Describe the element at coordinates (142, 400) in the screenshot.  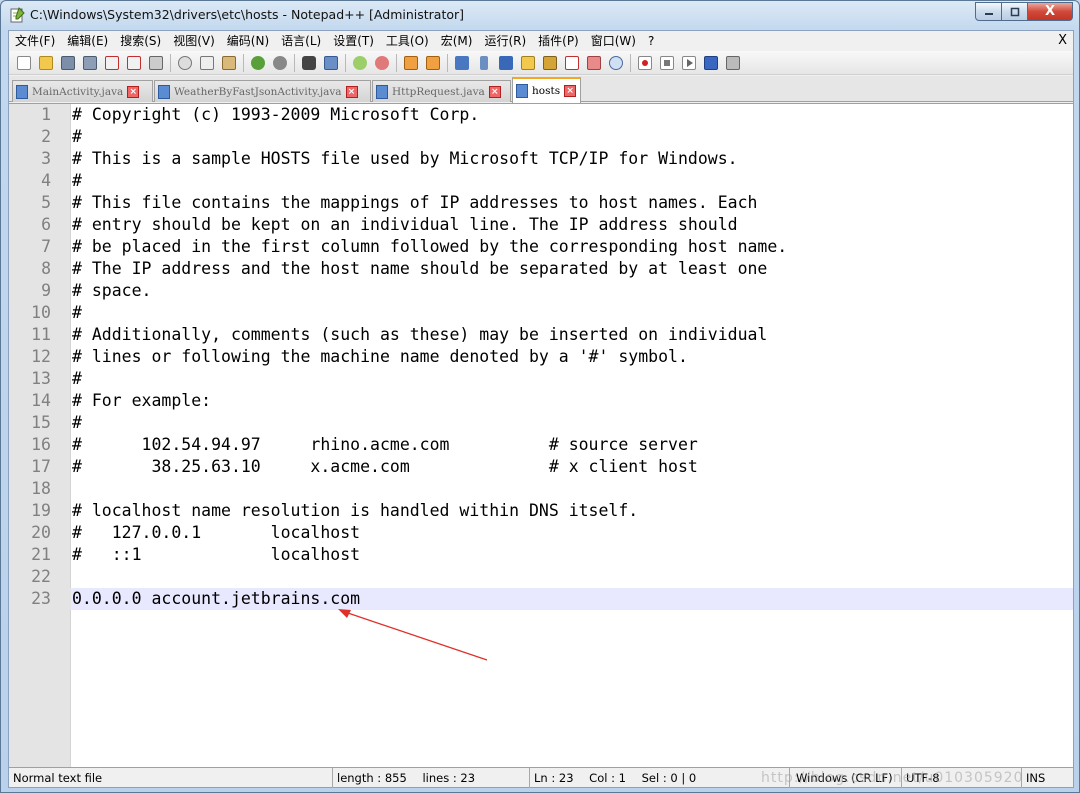
I see `line-text: # For example:` at that location.